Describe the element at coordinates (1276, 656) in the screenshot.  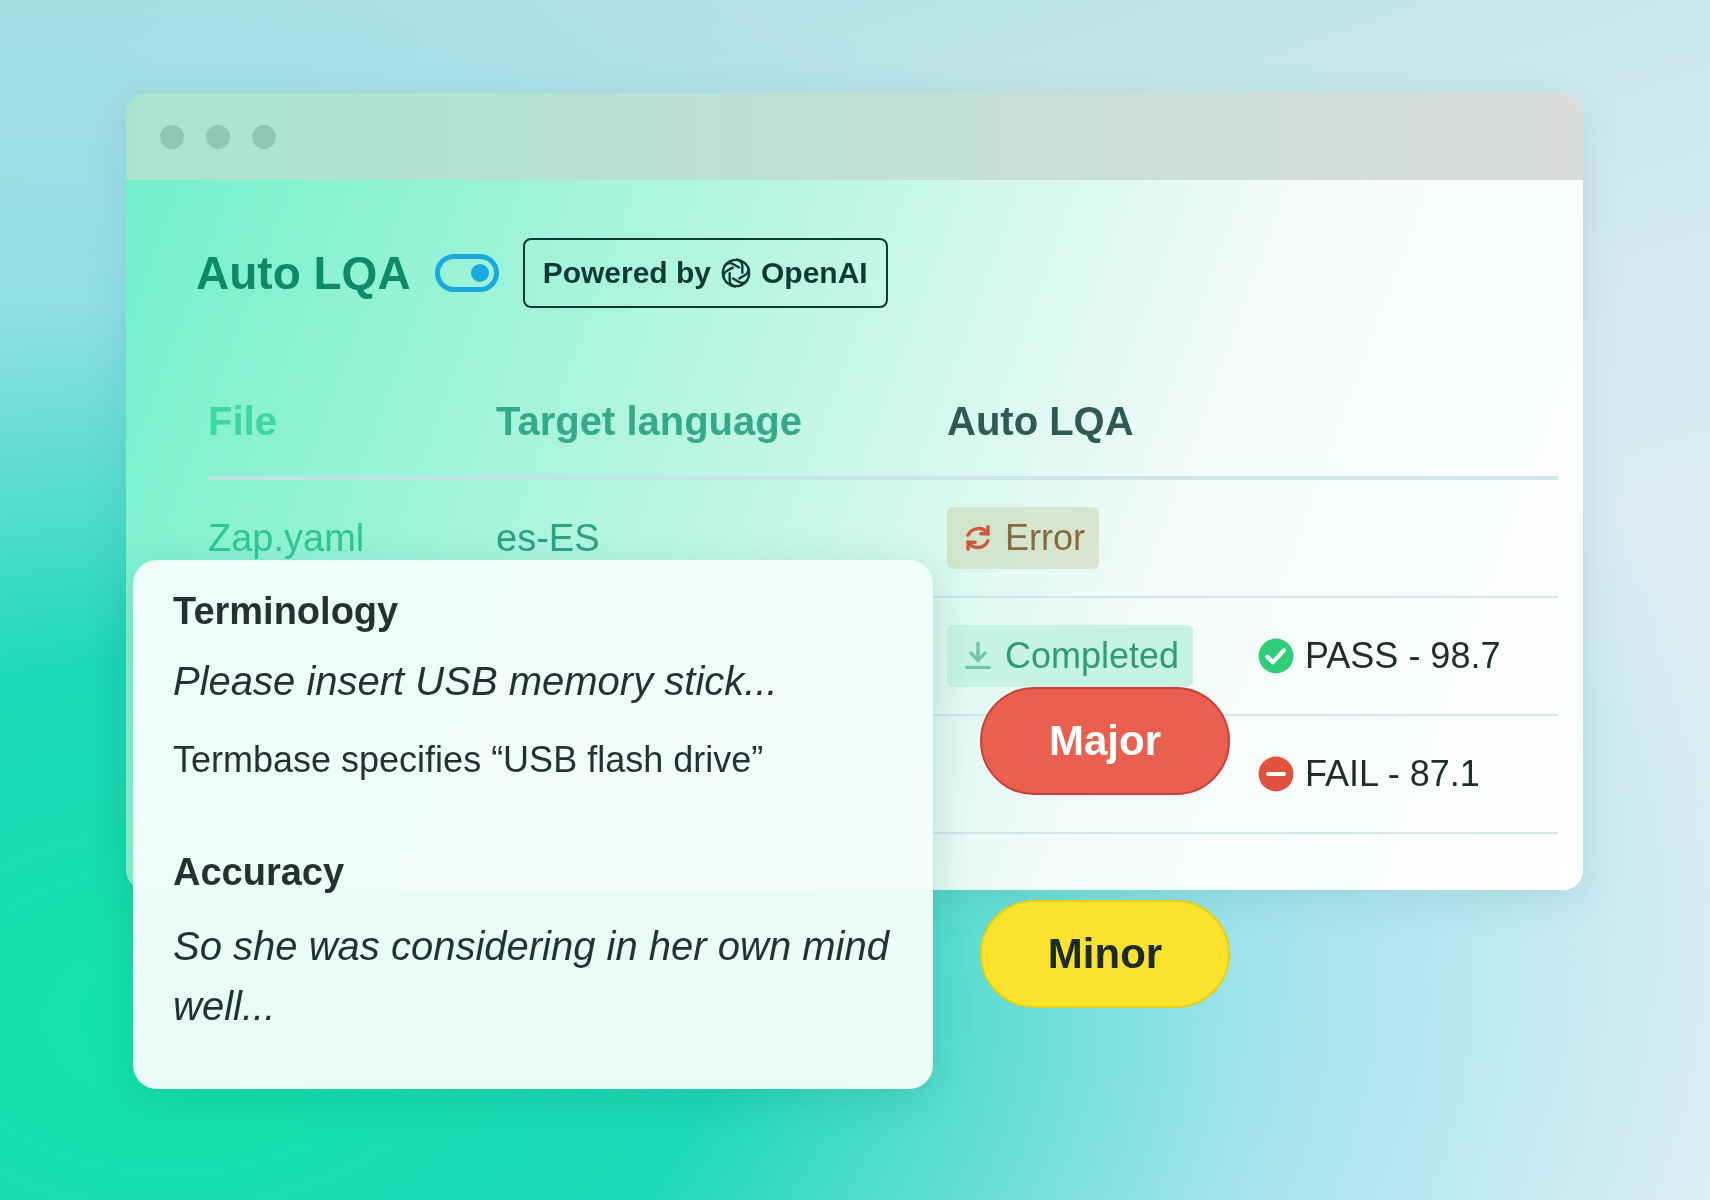
I see `check-icon` at that location.